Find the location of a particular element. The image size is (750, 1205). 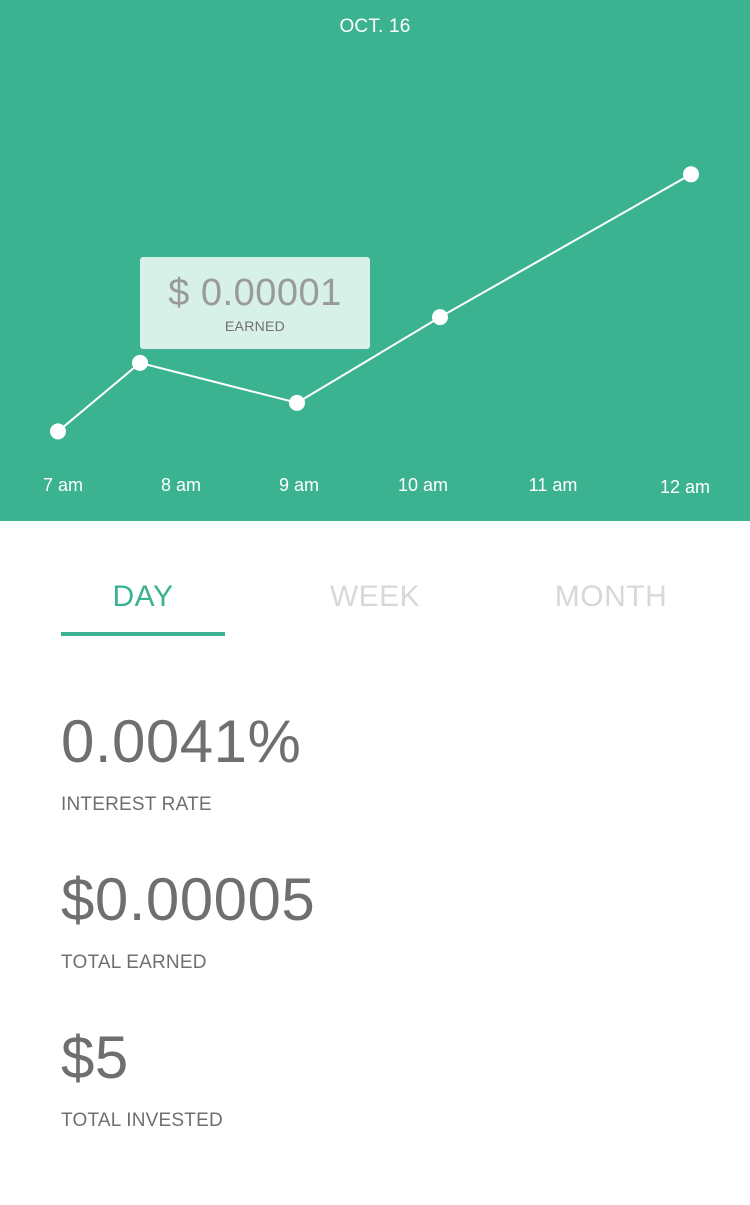

x-tick-label: 8 am is located at coordinates (181, 485).